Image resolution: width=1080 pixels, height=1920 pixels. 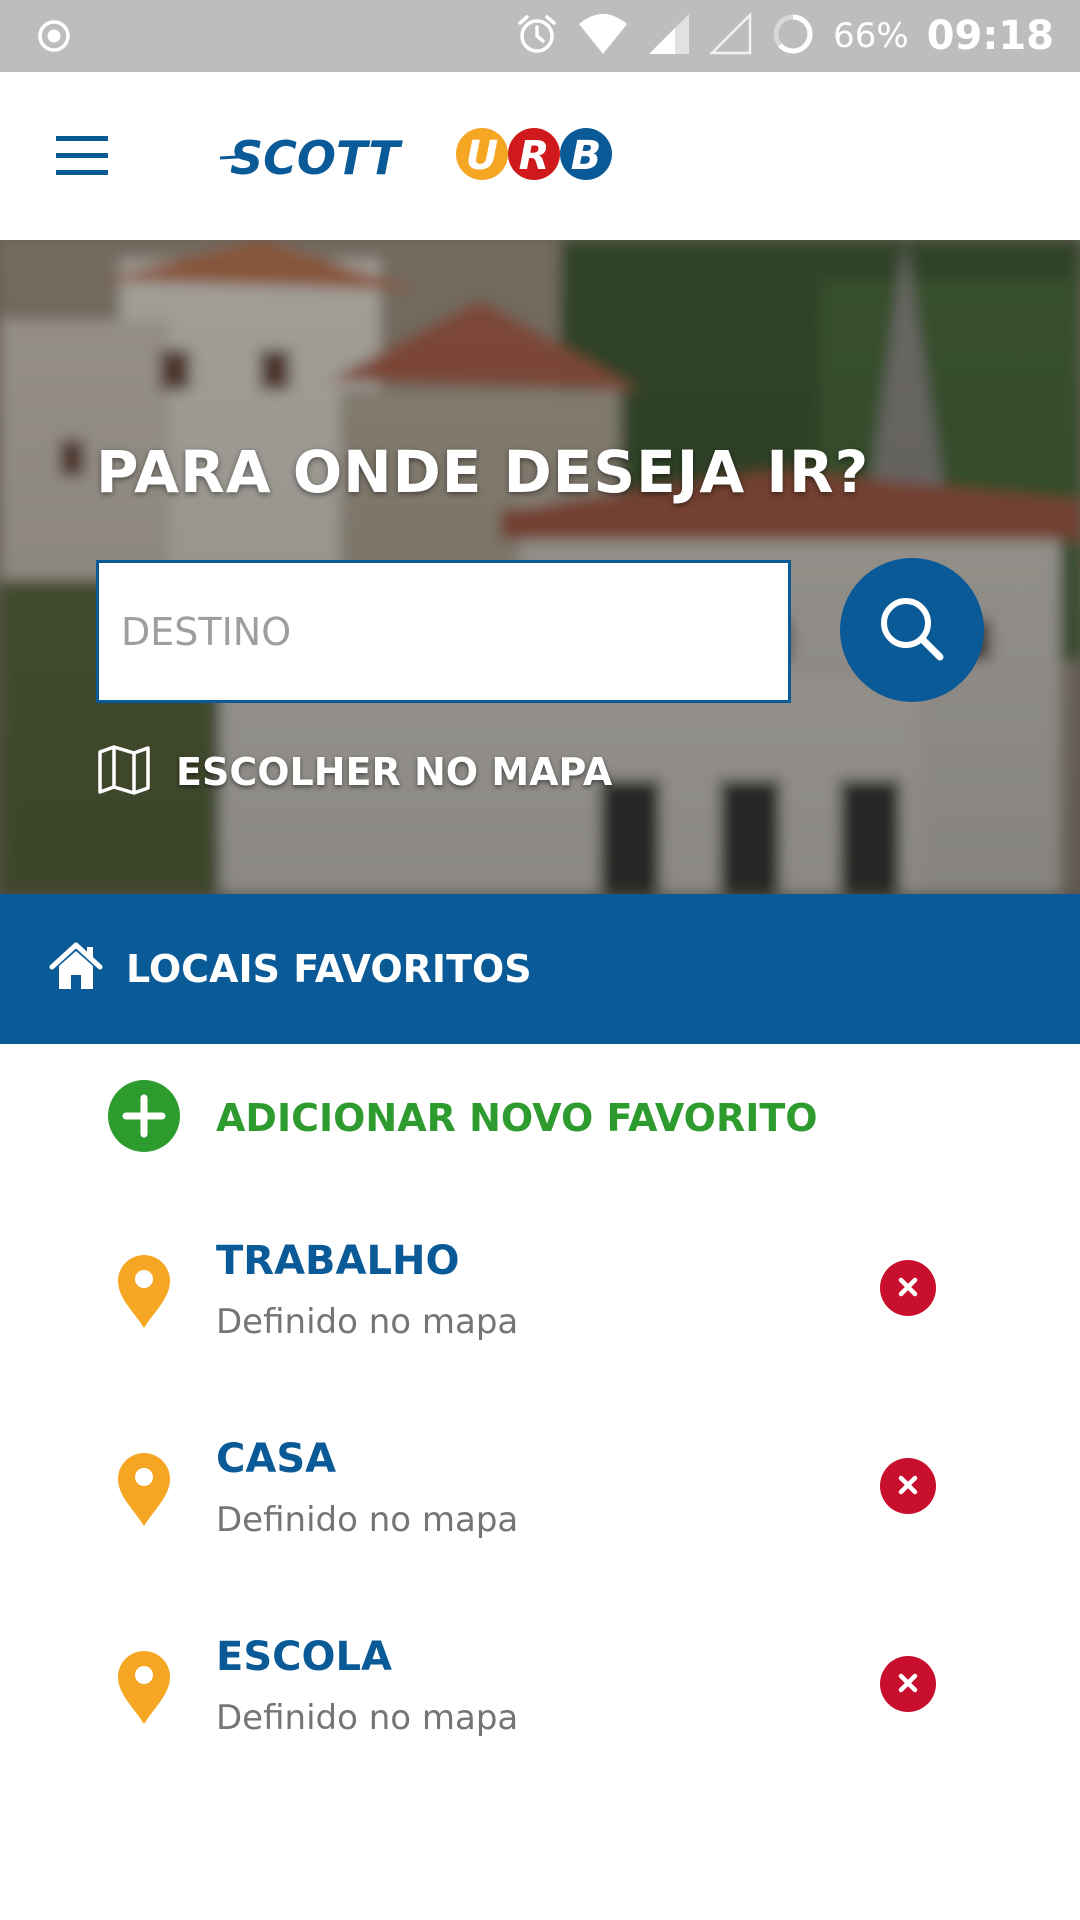 I want to click on page-title: PARA ONDE DESEJA IR?, so click(x=483, y=472).